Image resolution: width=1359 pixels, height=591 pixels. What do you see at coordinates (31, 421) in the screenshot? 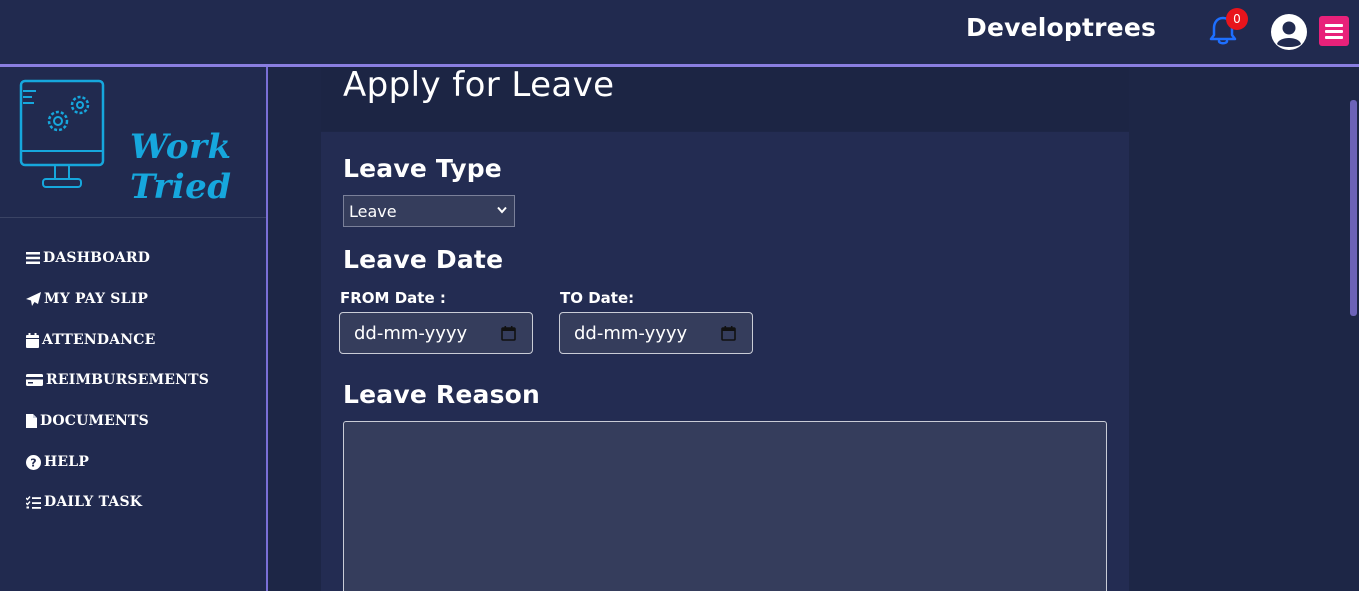
I see `file-icon` at bounding box center [31, 421].